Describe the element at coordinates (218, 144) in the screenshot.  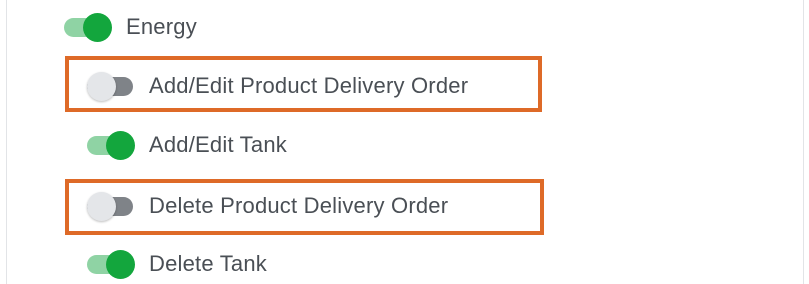
I see `permission-label-add-edit-tank: Add/Edit Tank` at that location.